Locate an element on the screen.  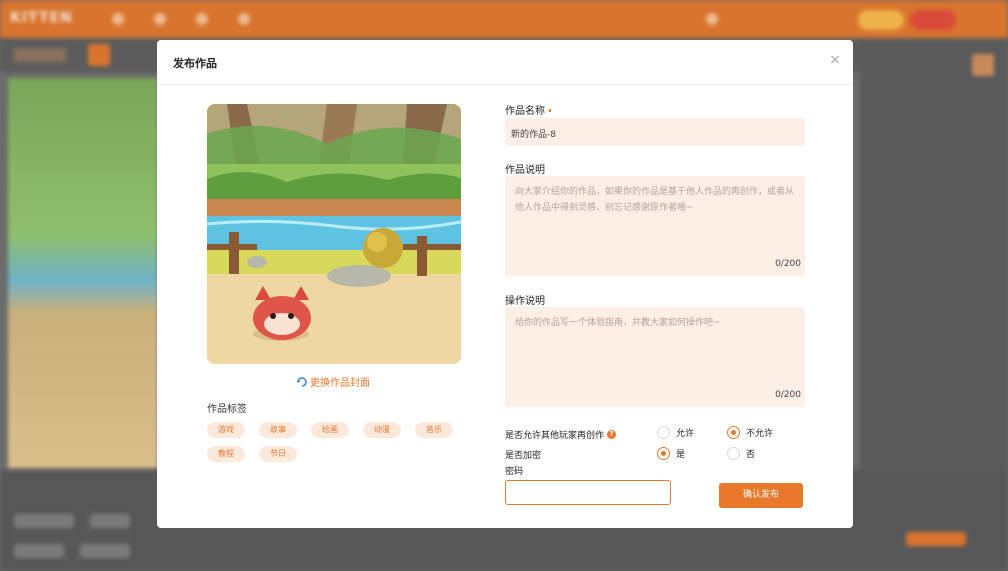
description-counter: 0/200 is located at coordinates (788, 264).